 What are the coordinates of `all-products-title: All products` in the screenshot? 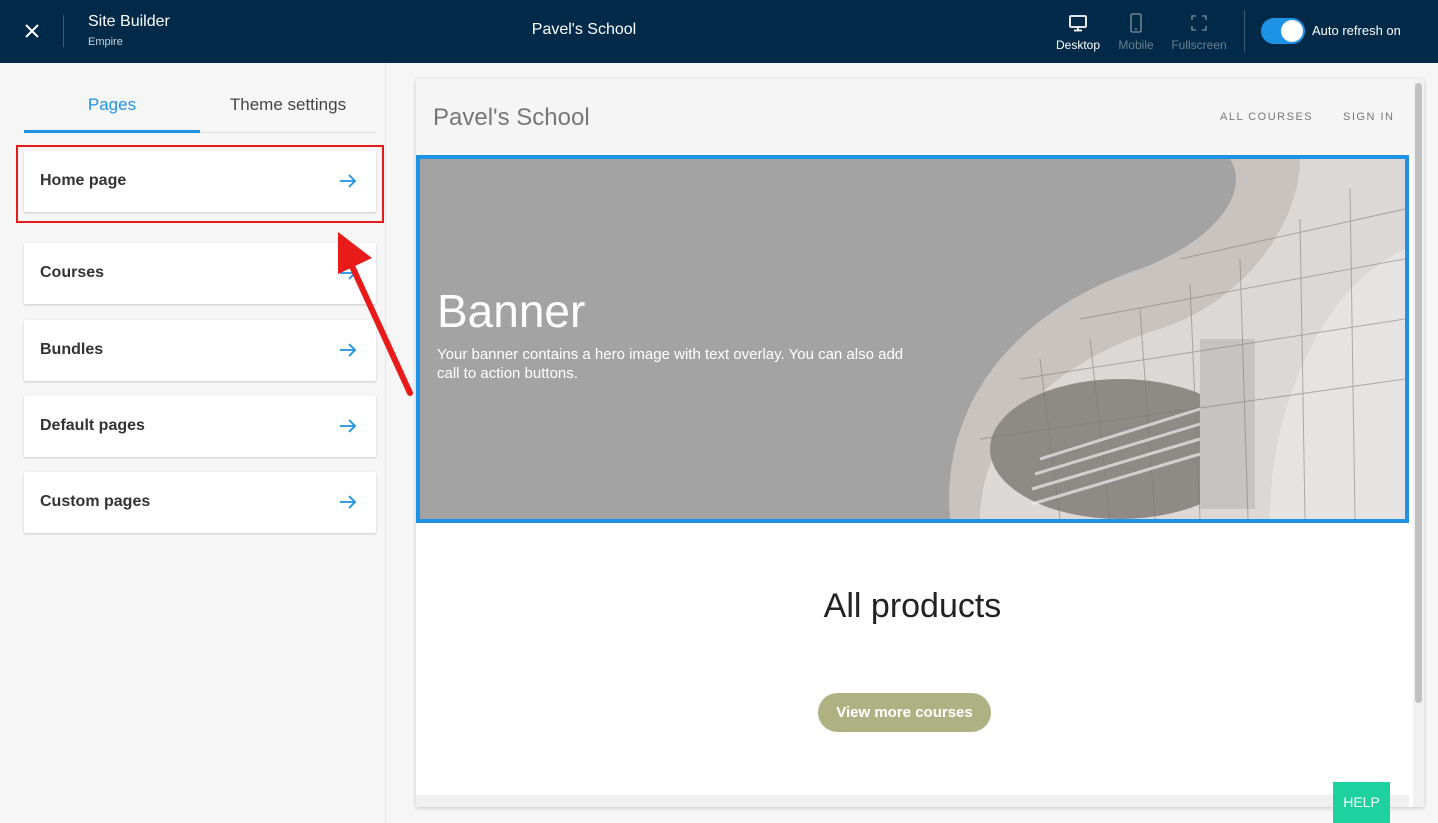 It's located at (912, 606).